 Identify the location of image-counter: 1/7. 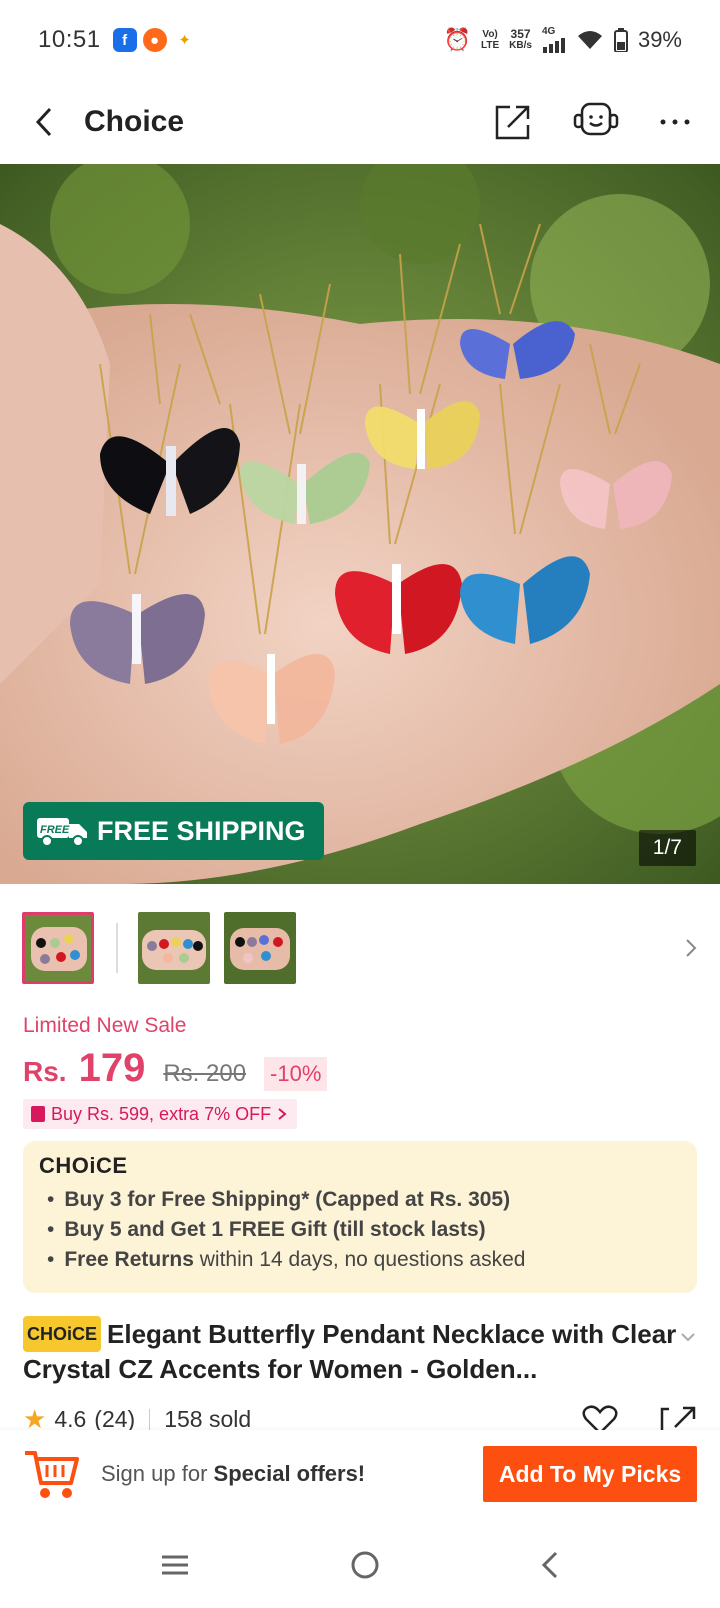
(667, 848).